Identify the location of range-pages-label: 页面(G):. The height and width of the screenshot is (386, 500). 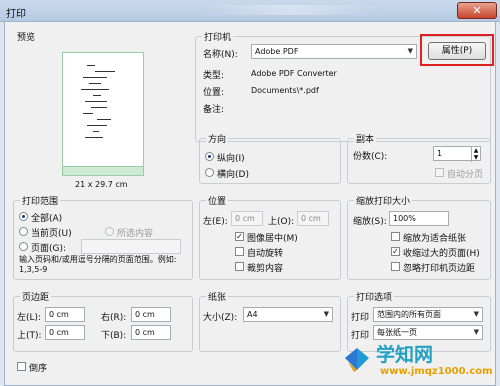
(49, 249).